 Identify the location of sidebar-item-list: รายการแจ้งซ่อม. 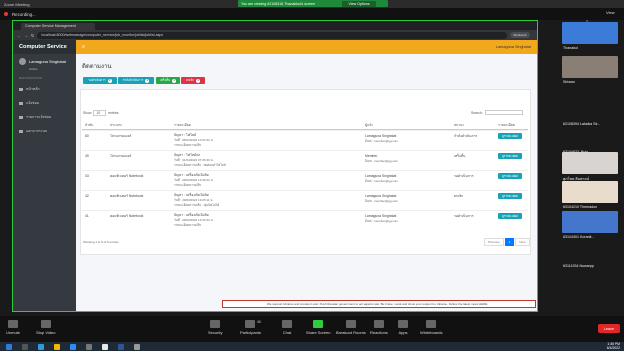
(44, 117).